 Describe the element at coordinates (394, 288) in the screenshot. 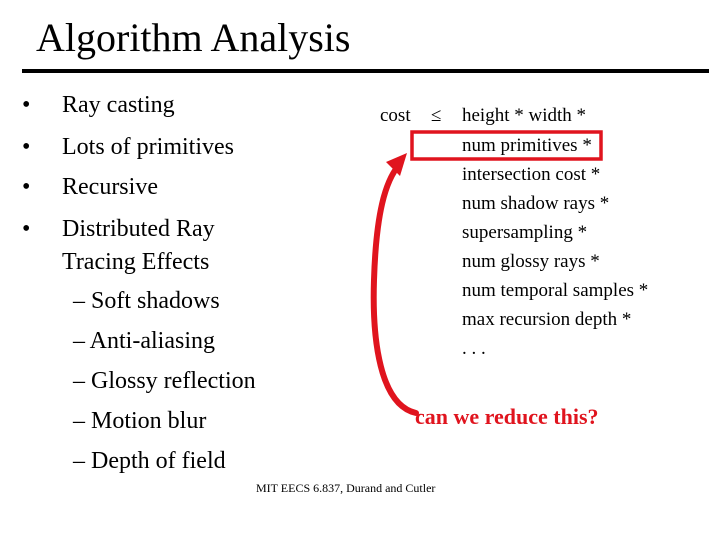

I see `curved-arrow` at that location.